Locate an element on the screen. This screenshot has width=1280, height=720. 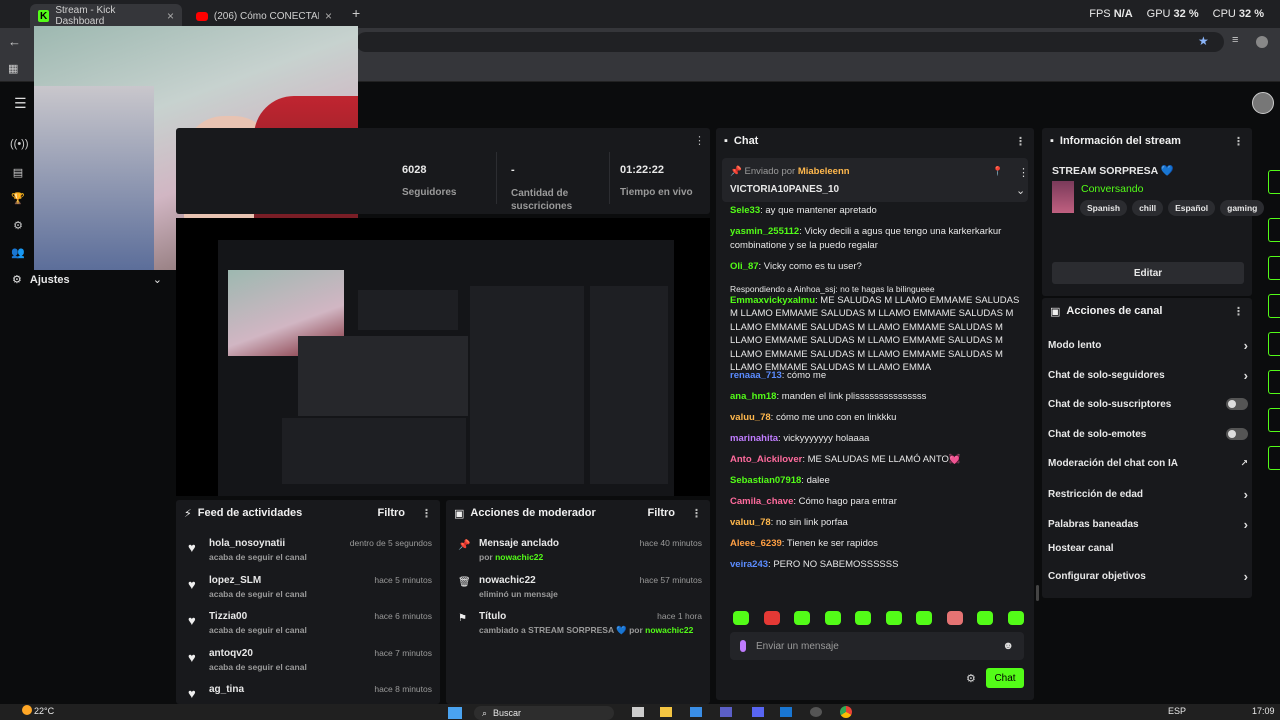
chat-message: marinahita: vickyyyyyyy holaaaa is located at coordinates (878, 439).